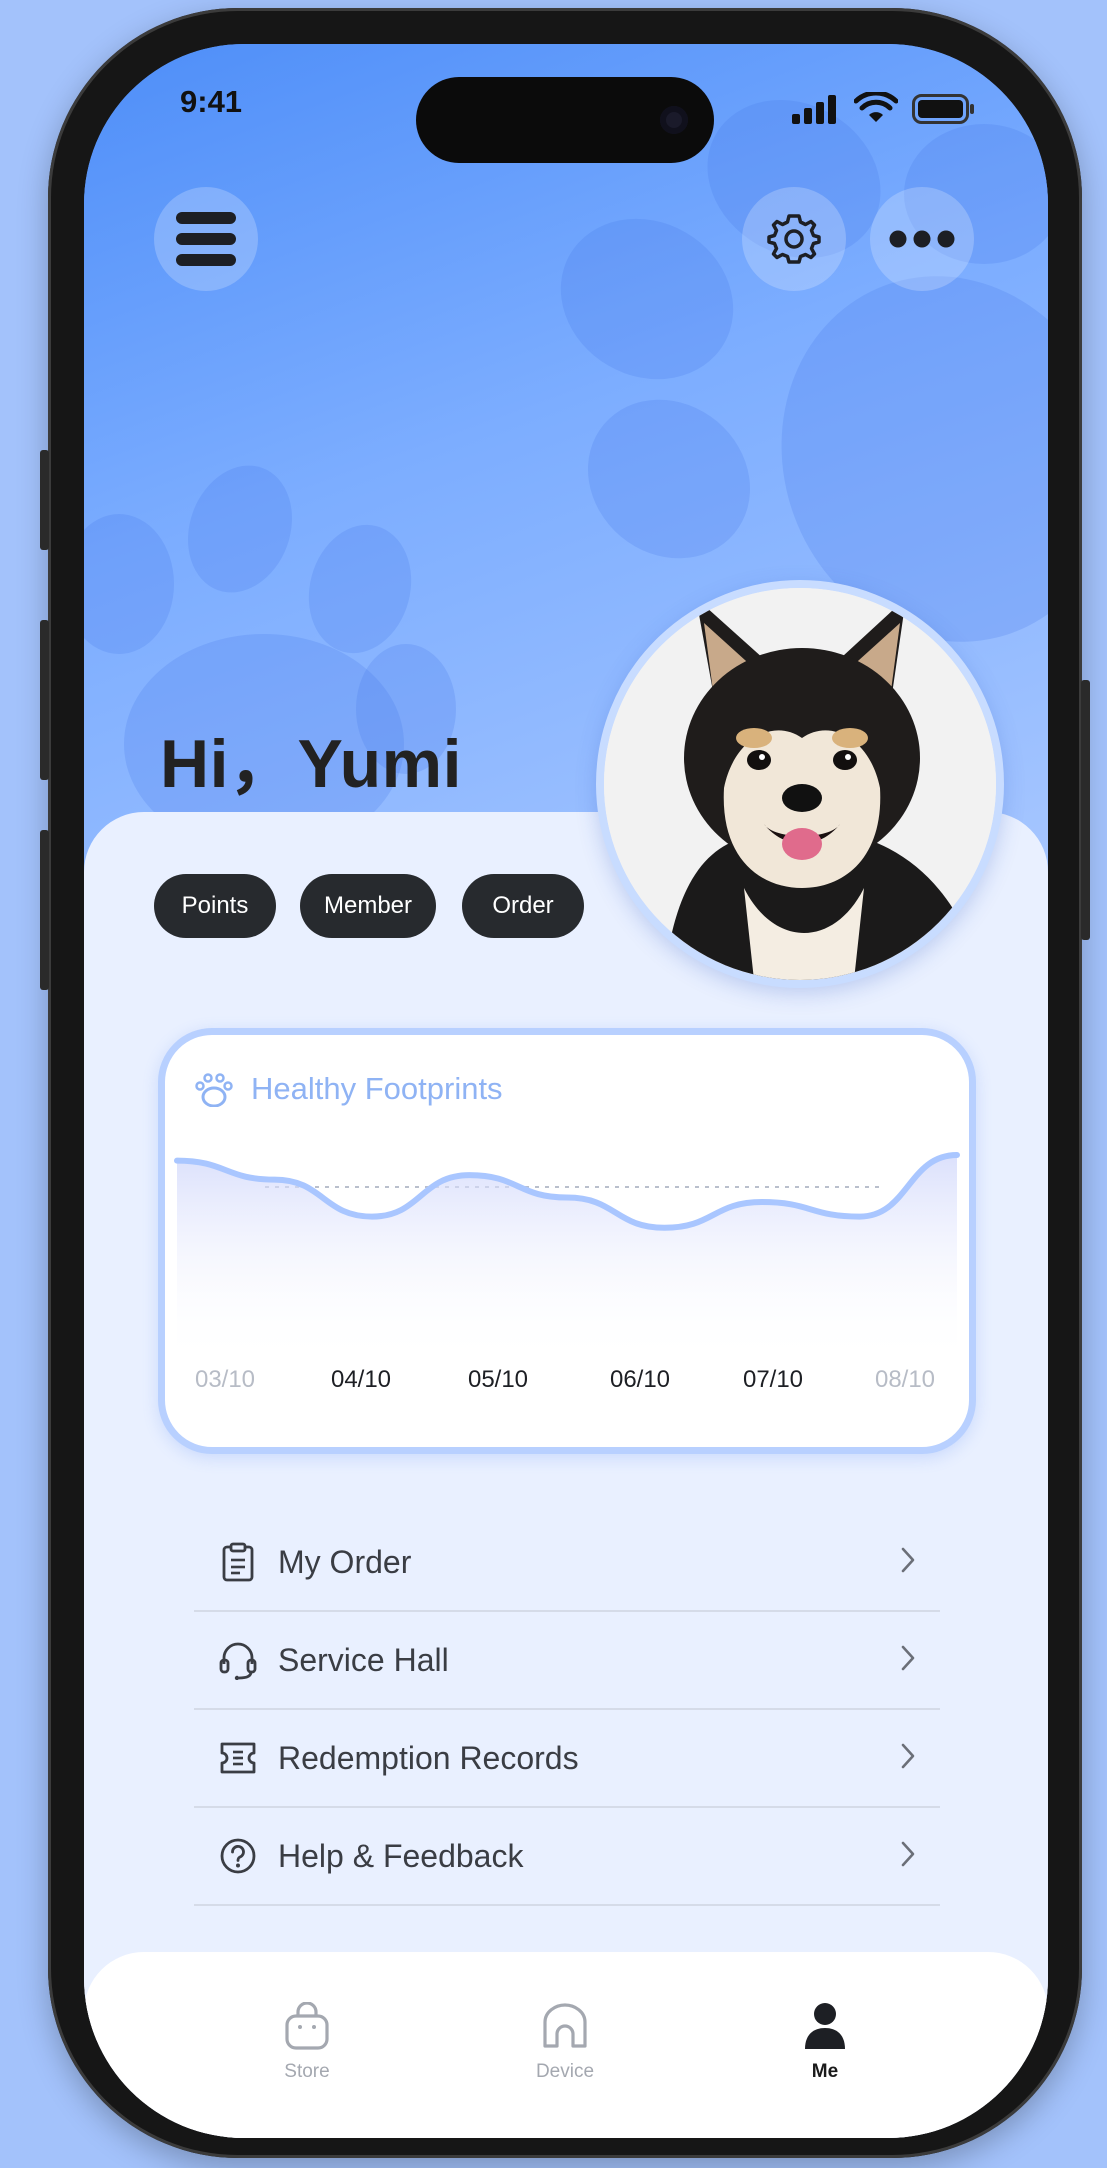 This screenshot has width=1107, height=2168. I want to click on menu-item-label: Help & Feedback, so click(401, 1855).